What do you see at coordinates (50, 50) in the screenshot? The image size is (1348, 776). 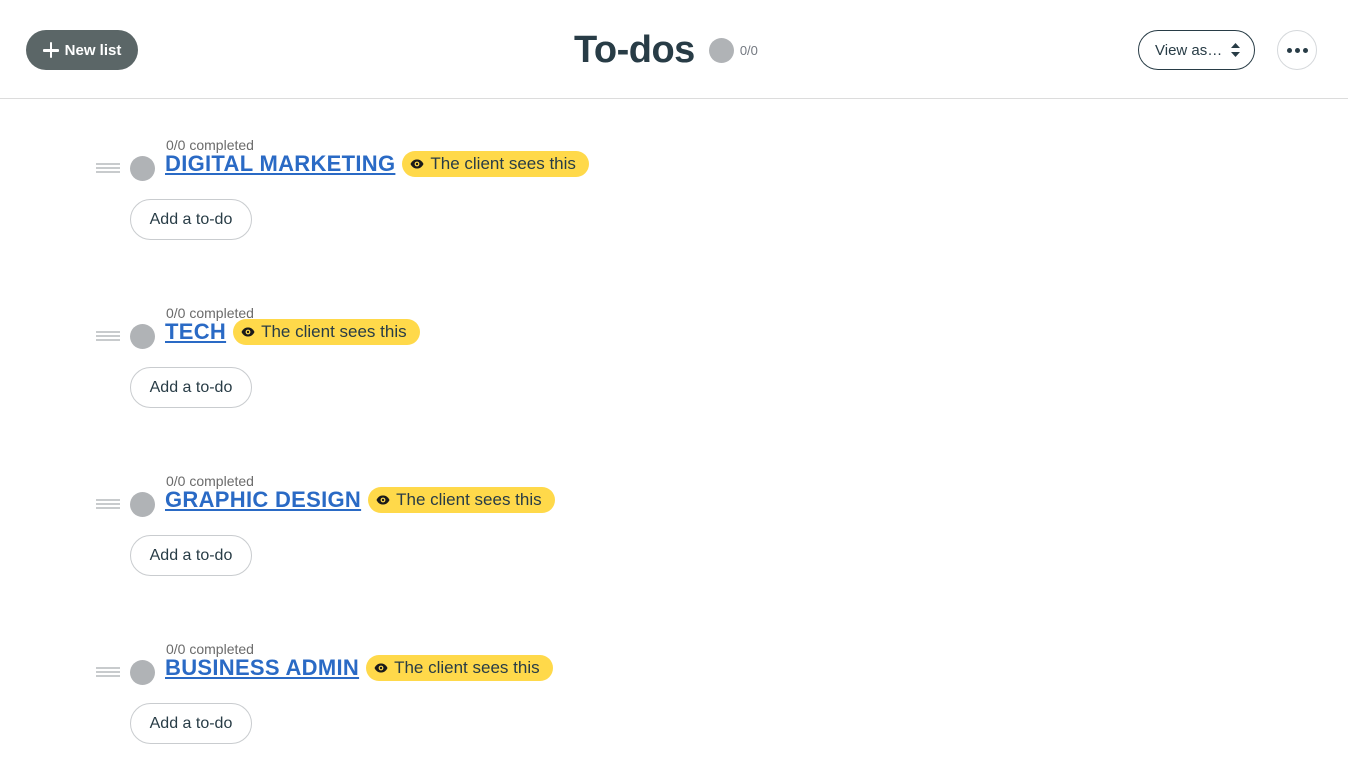 I see `plus-icon` at bounding box center [50, 50].